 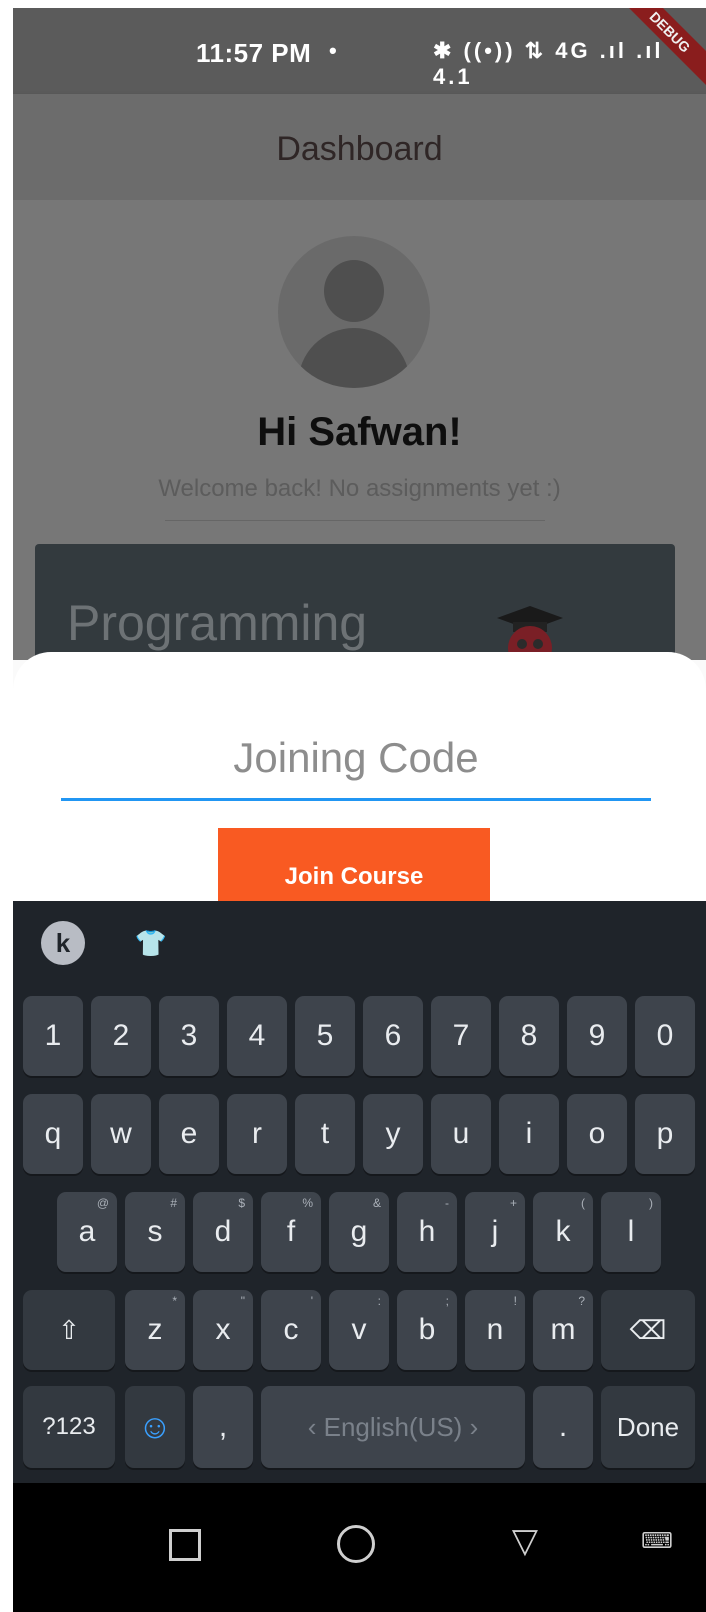 I want to click on key-x: " x, so click(x=223, y=1330).